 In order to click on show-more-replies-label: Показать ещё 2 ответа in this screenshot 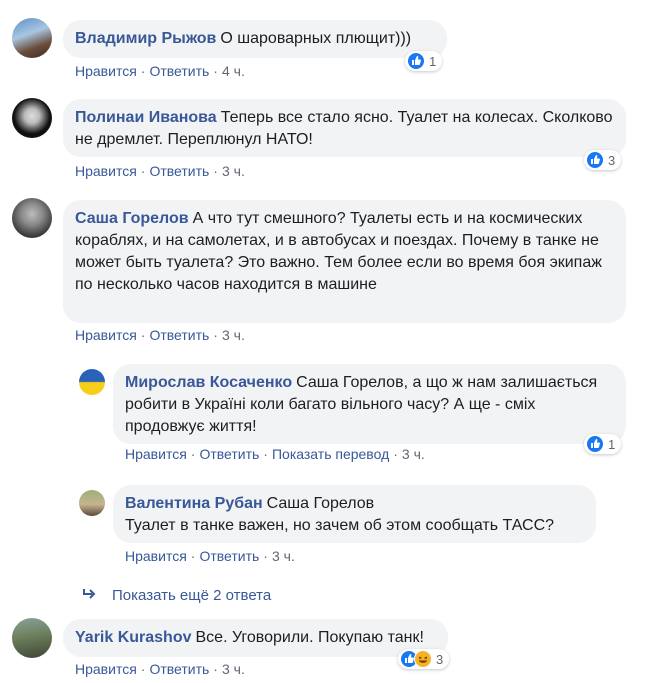, I will do `click(192, 595)`.